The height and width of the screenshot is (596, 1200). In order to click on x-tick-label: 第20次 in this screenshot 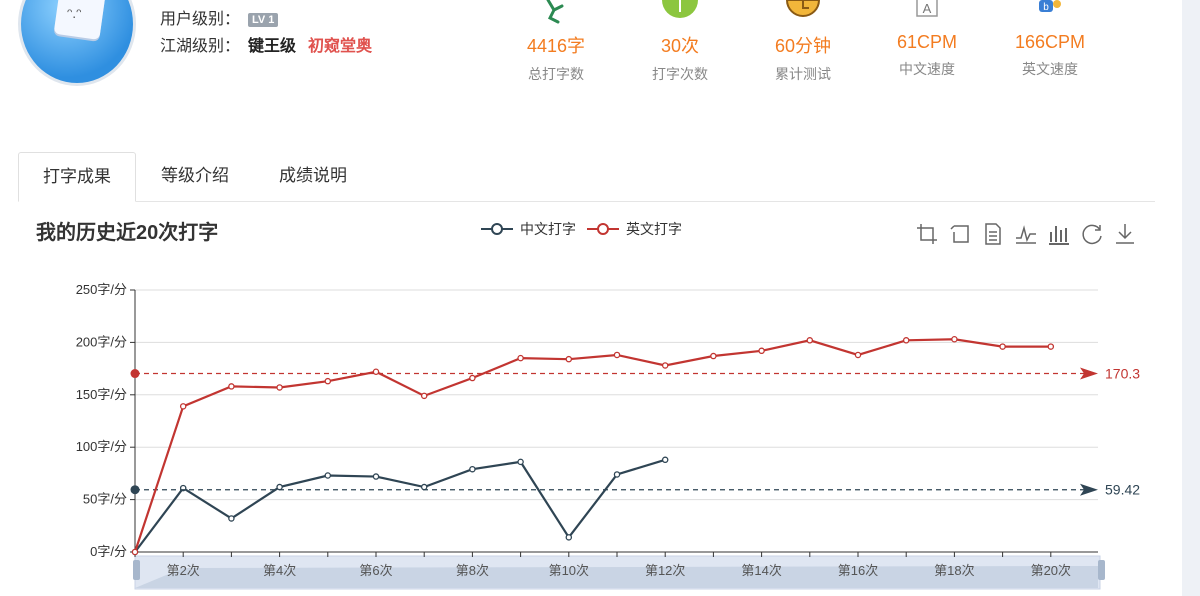, I will do `click(1051, 570)`.